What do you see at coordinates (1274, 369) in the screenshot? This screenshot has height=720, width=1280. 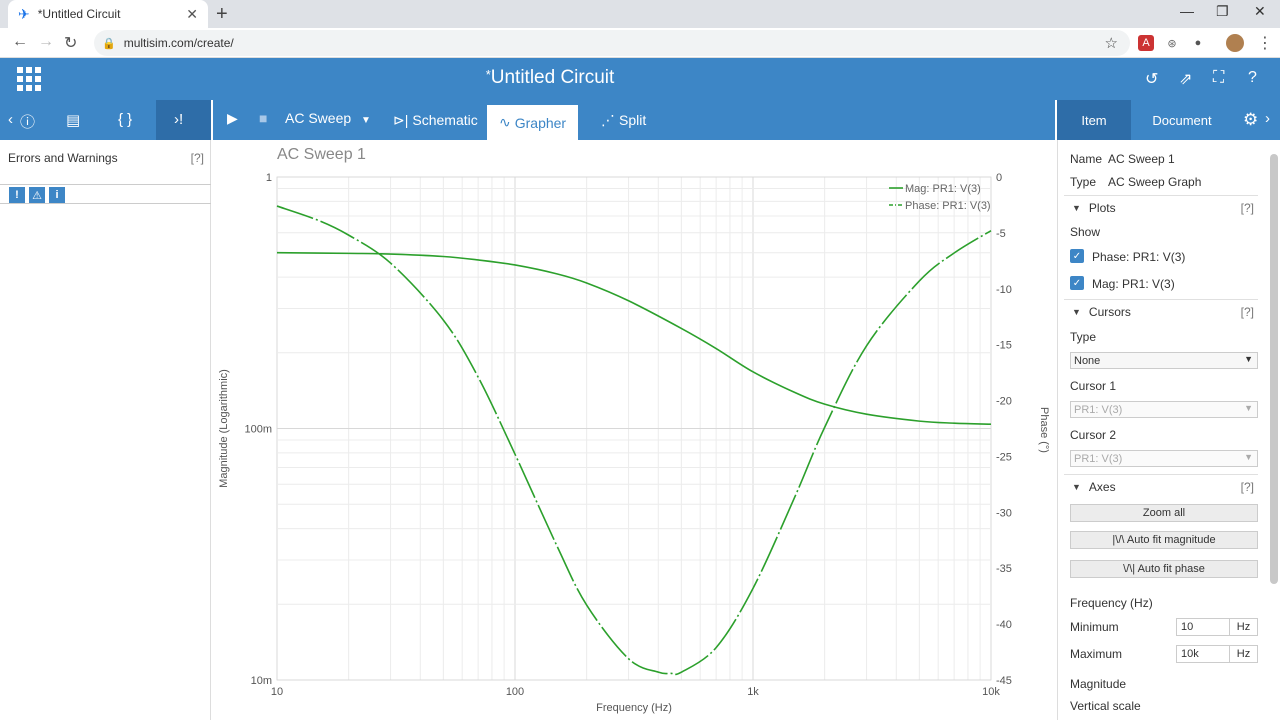 I see `scrollbar` at bounding box center [1274, 369].